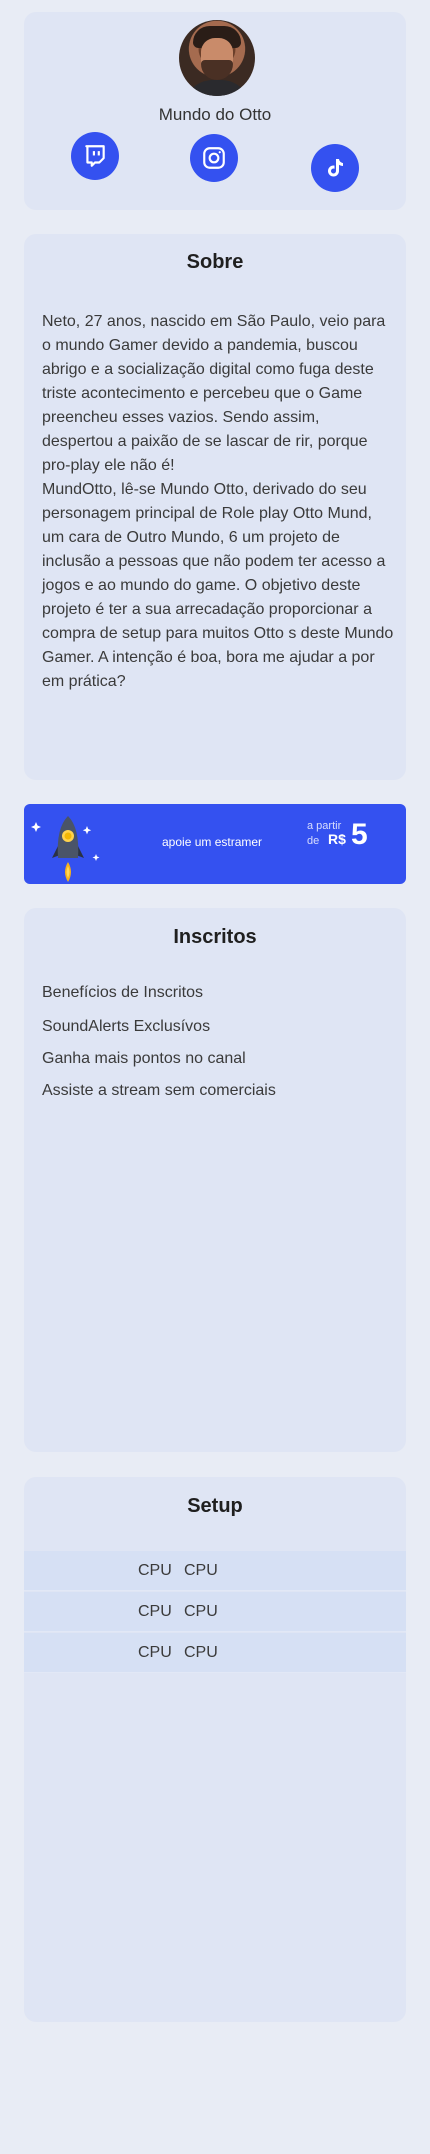 The image size is (430, 2154). What do you see at coordinates (215, 262) in the screenshot?
I see `about-title: Sobre` at bounding box center [215, 262].